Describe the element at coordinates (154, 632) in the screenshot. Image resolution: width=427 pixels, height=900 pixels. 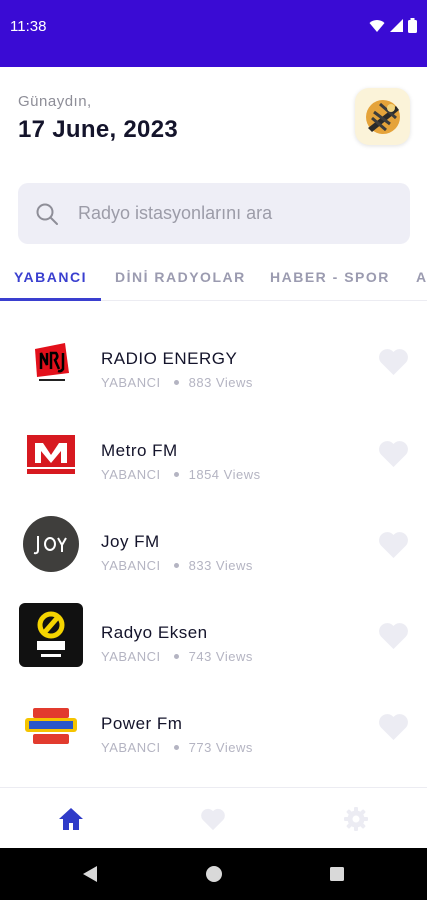
I see `station-name: Radyo Eksen` at that location.